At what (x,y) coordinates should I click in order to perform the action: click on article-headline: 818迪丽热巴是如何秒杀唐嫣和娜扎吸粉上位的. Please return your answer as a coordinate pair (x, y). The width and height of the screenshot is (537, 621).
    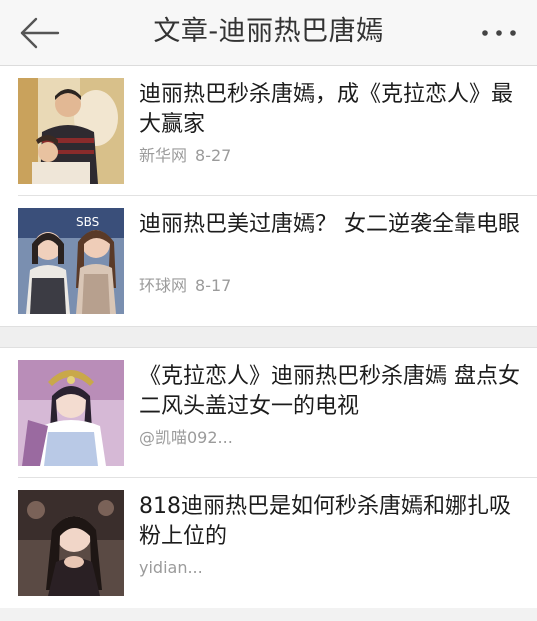
    Looking at the image, I should click on (325, 521).